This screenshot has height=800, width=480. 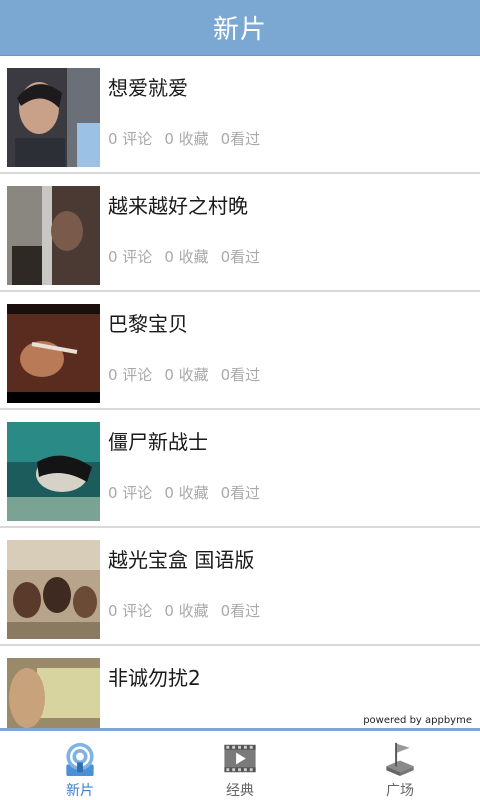 I want to click on film-play-icon, so click(x=240, y=758).